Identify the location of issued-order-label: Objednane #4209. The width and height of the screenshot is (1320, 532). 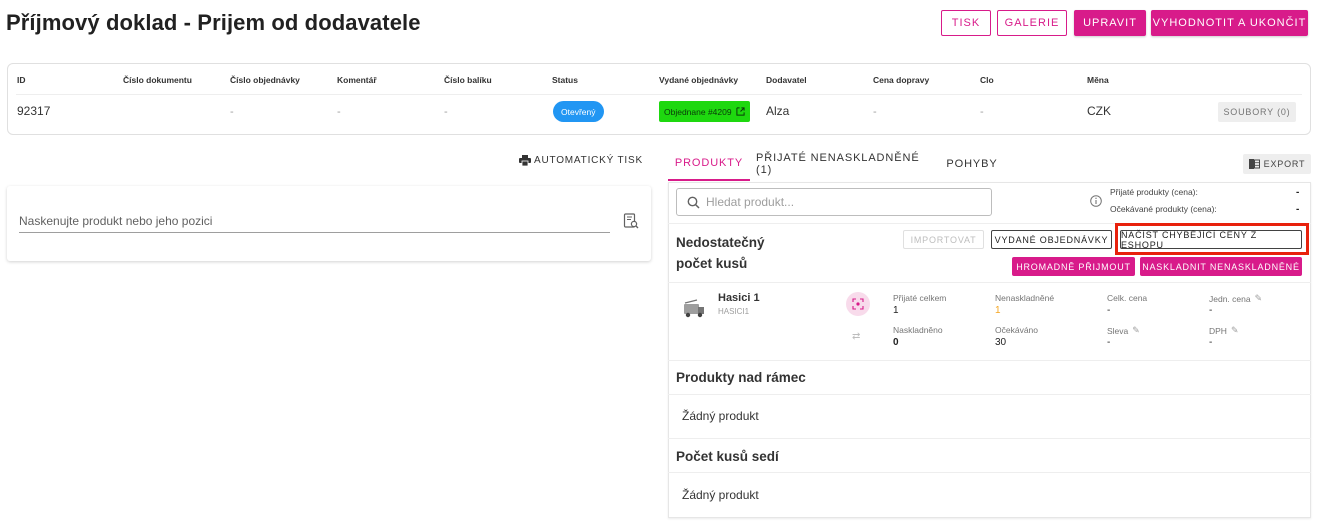
(698, 111).